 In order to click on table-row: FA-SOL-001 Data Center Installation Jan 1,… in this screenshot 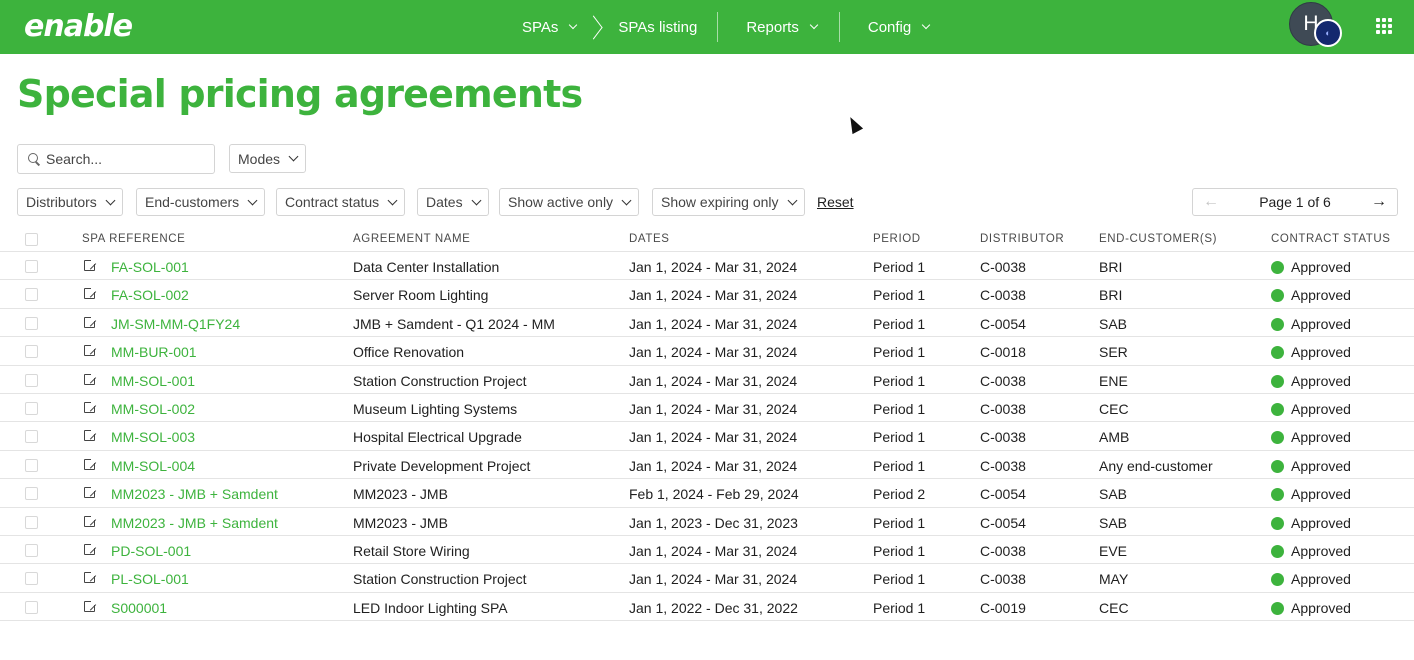, I will do `click(707, 266)`.